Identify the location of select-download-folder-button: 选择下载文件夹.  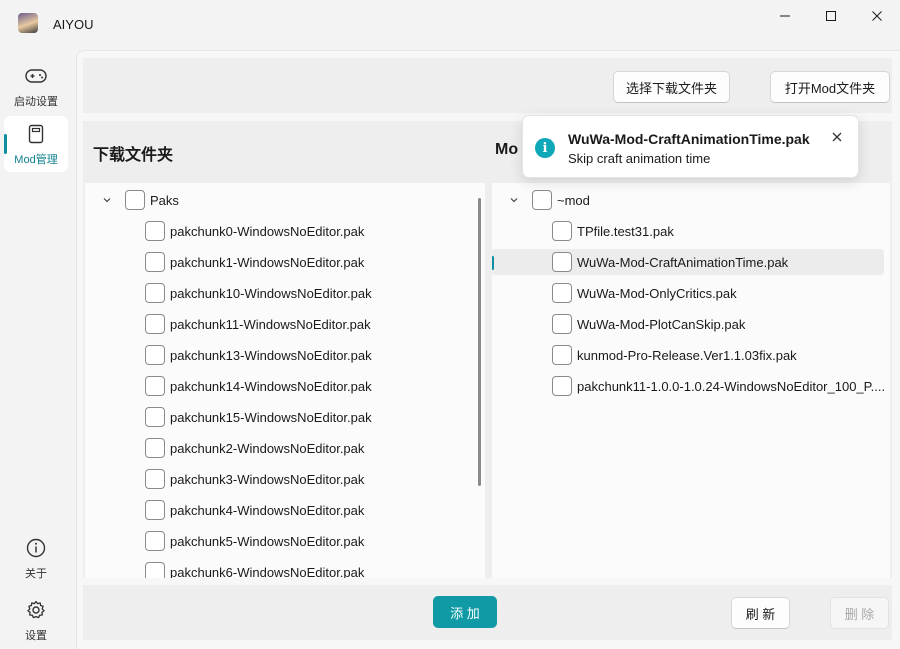
(671, 87).